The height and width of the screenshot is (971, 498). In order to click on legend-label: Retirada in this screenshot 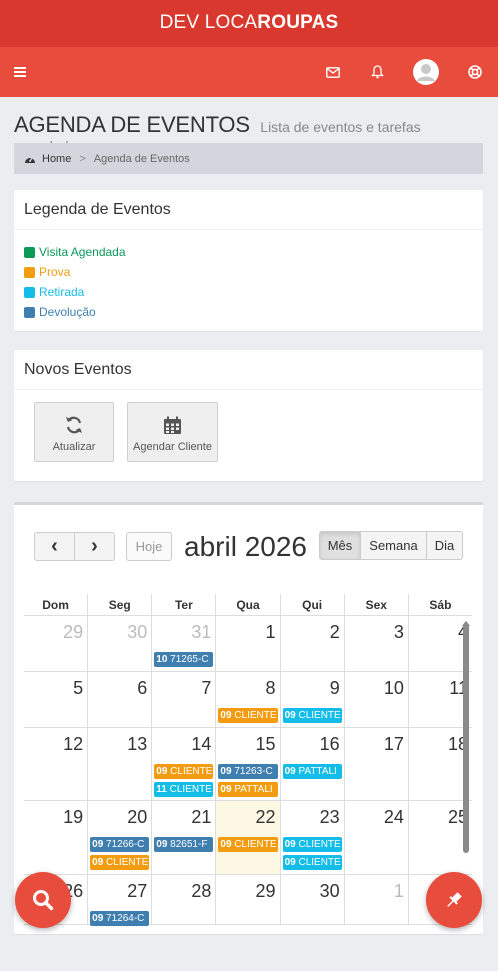, I will do `click(62, 292)`.